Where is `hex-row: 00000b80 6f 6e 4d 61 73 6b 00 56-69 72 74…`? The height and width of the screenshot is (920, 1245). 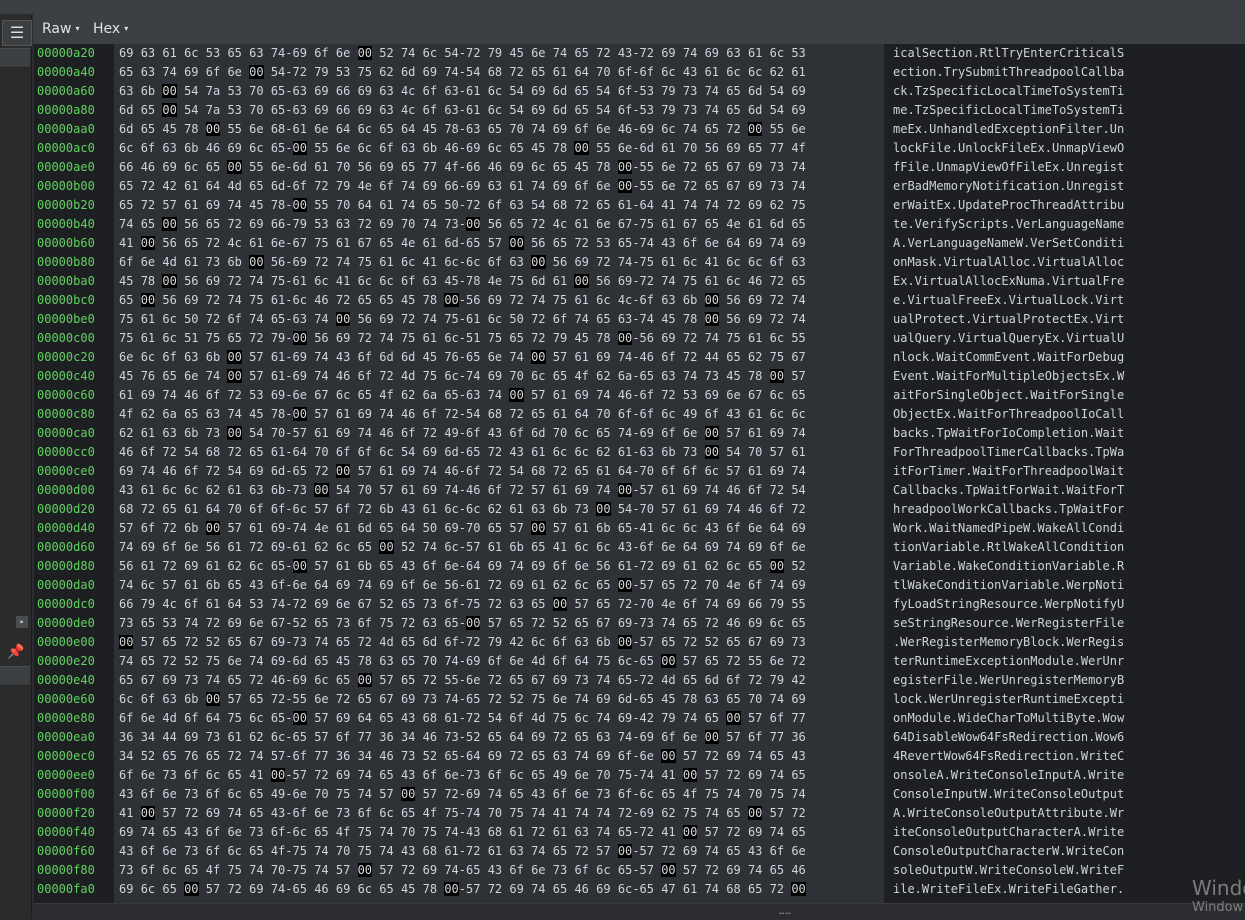 hex-row: 00000b80 6f 6e 4d 61 73 6b 00 56-69 72 74… is located at coordinates (639, 262).